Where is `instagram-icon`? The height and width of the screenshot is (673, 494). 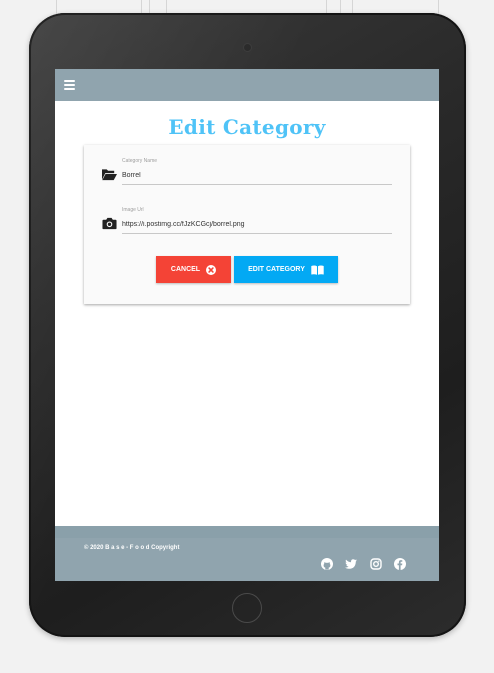
instagram-icon is located at coordinates (376, 564).